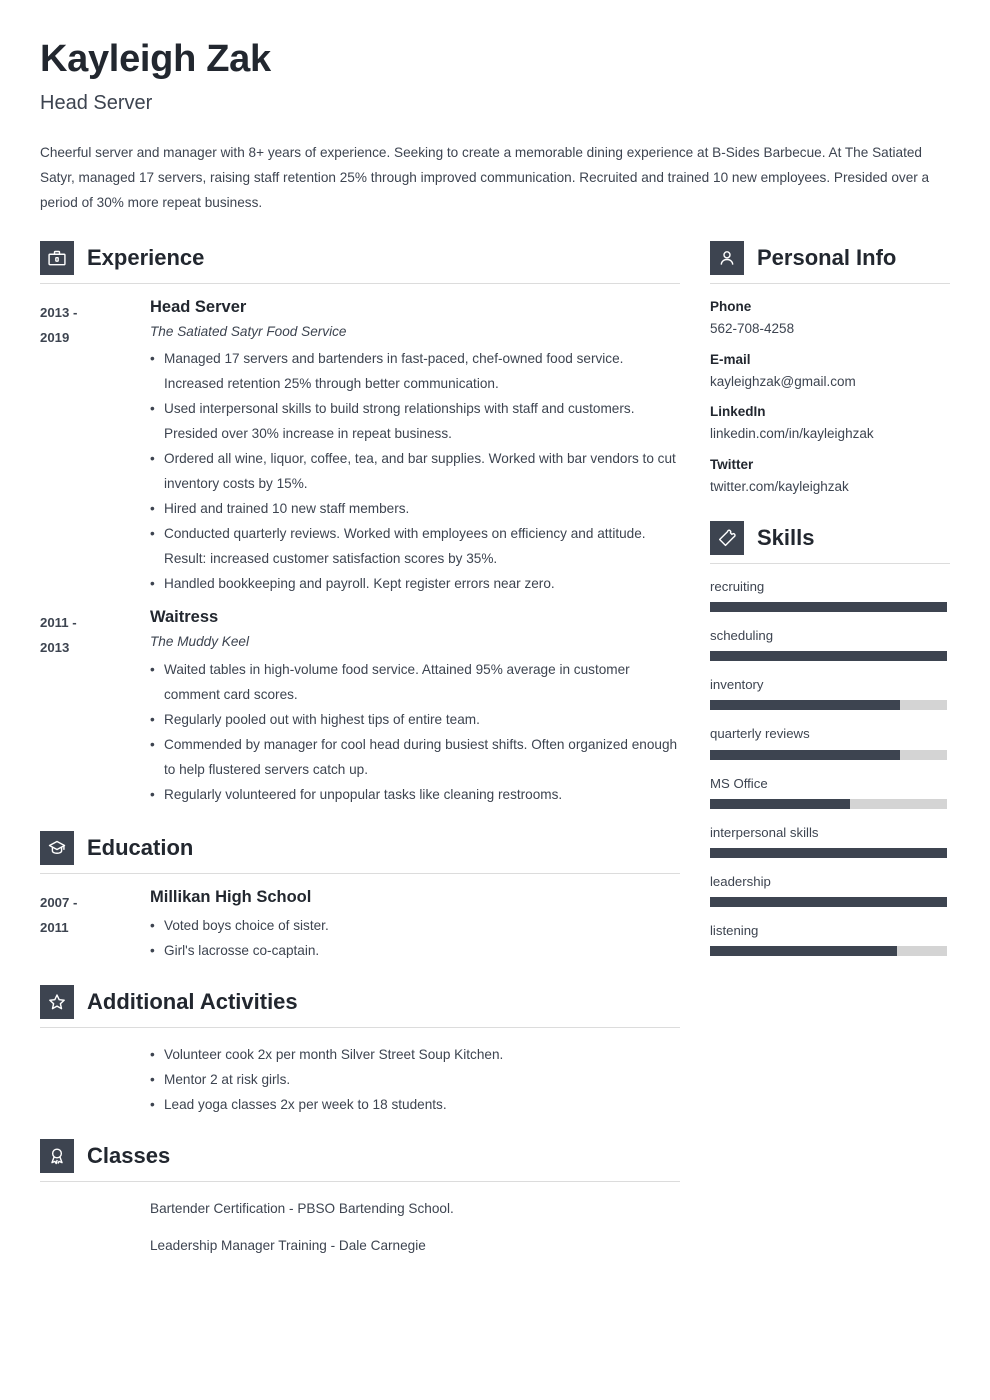 The height and width of the screenshot is (1400, 990). I want to click on award-ribbon-icon, so click(57, 1155).